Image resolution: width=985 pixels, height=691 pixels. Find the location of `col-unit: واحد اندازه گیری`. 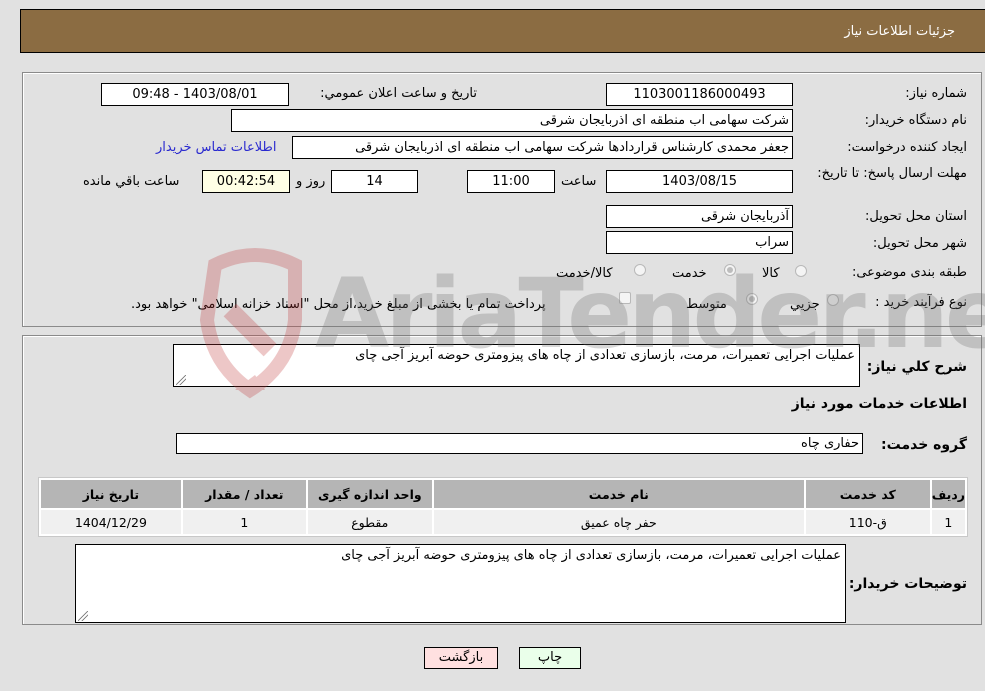

col-unit: واحد اندازه گیری is located at coordinates (369, 494).